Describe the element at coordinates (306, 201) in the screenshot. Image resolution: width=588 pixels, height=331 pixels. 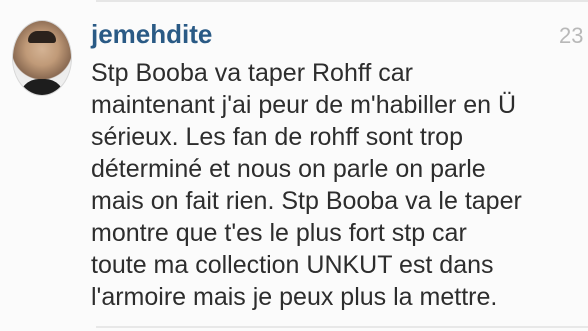
I see `comment-line: mais on fait rien. Stp Booba va le taper` at that location.